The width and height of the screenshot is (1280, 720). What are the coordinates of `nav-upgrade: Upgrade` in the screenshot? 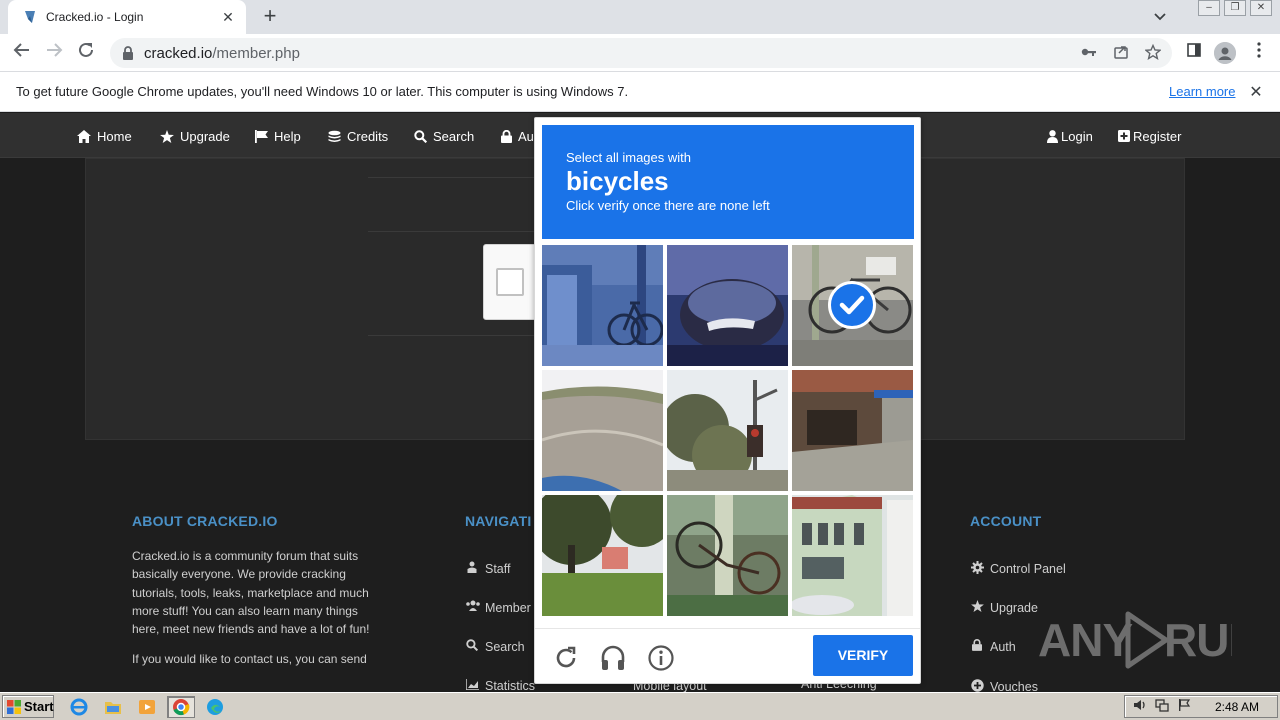 It's located at (195, 136).